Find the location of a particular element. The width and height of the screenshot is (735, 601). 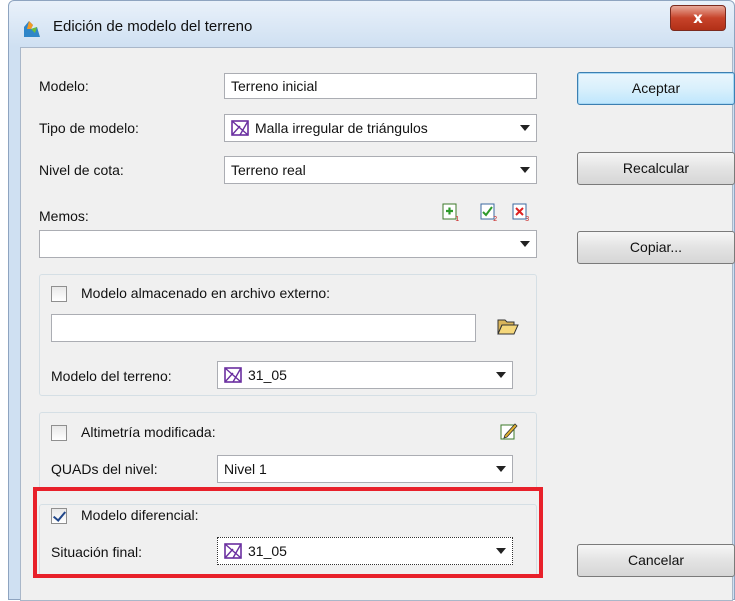

altimetria-label: Altimetría modificada: is located at coordinates (148, 432).